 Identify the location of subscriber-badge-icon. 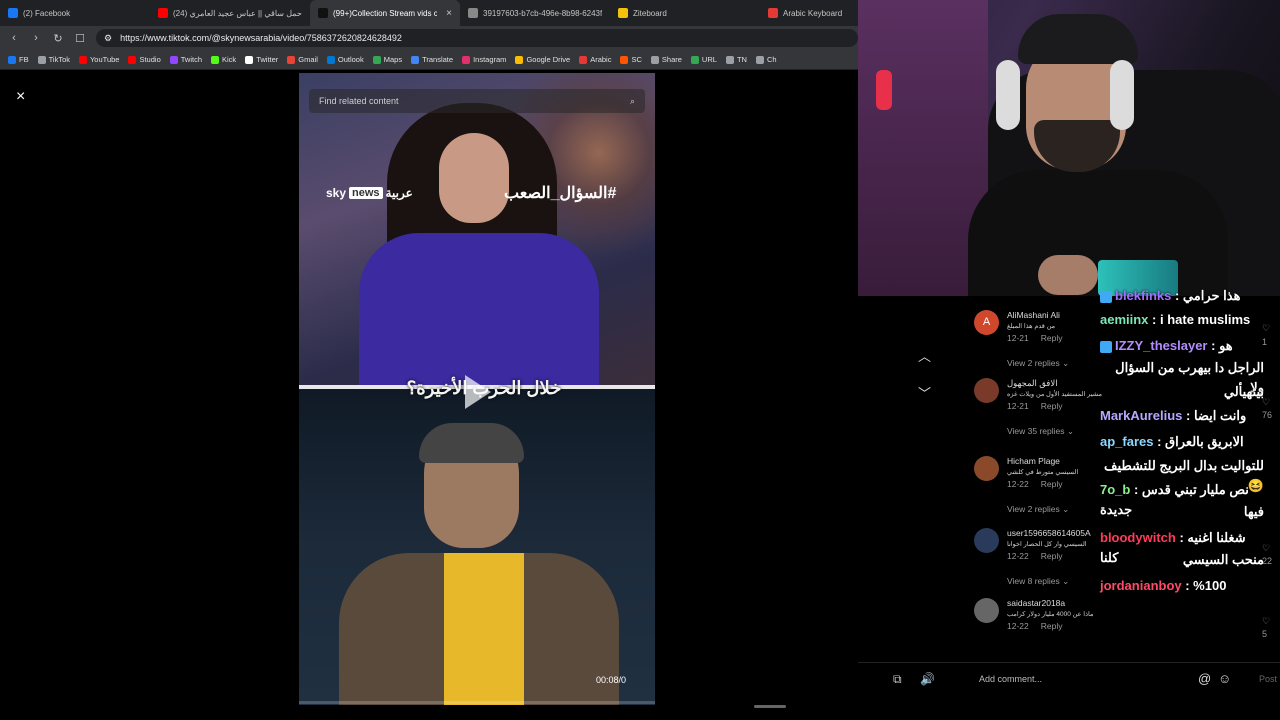
(1106, 296).